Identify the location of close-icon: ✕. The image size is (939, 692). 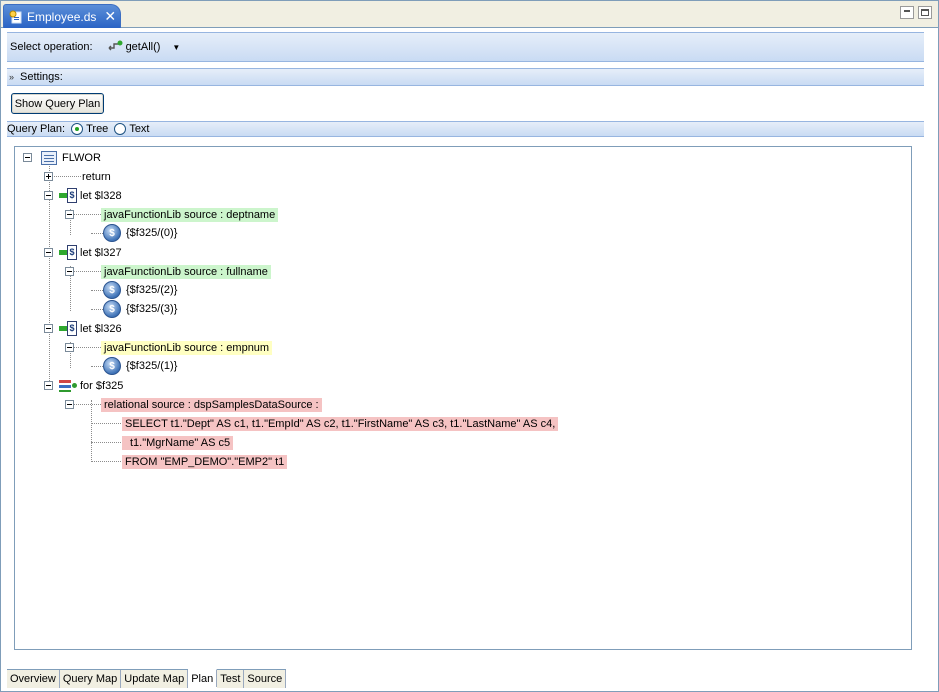
(110, 16).